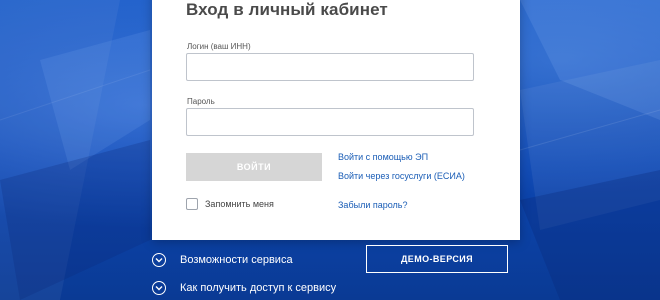 Image resolution: width=660 pixels, height=300 pixels. I want to click on features-label: Возможности сервиса, so click(236, 260).